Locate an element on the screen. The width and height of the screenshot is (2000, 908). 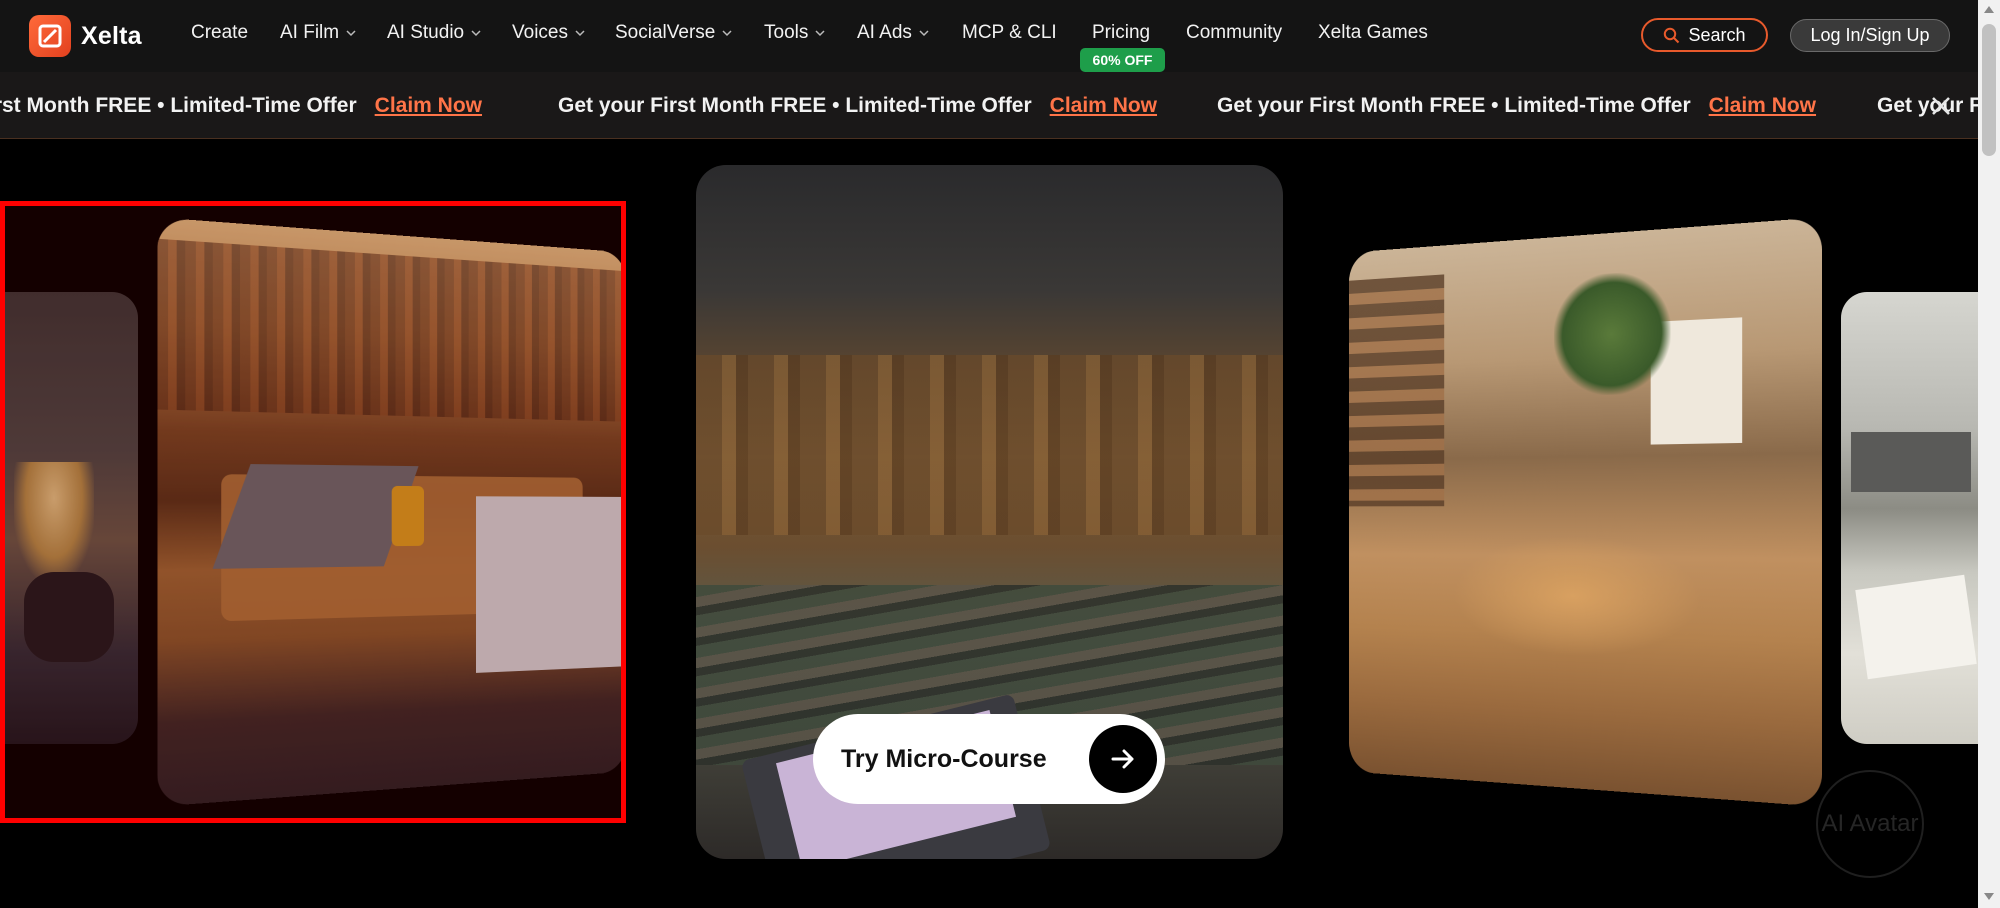
arrow-right-icon is located at coordinates (1123, 759).